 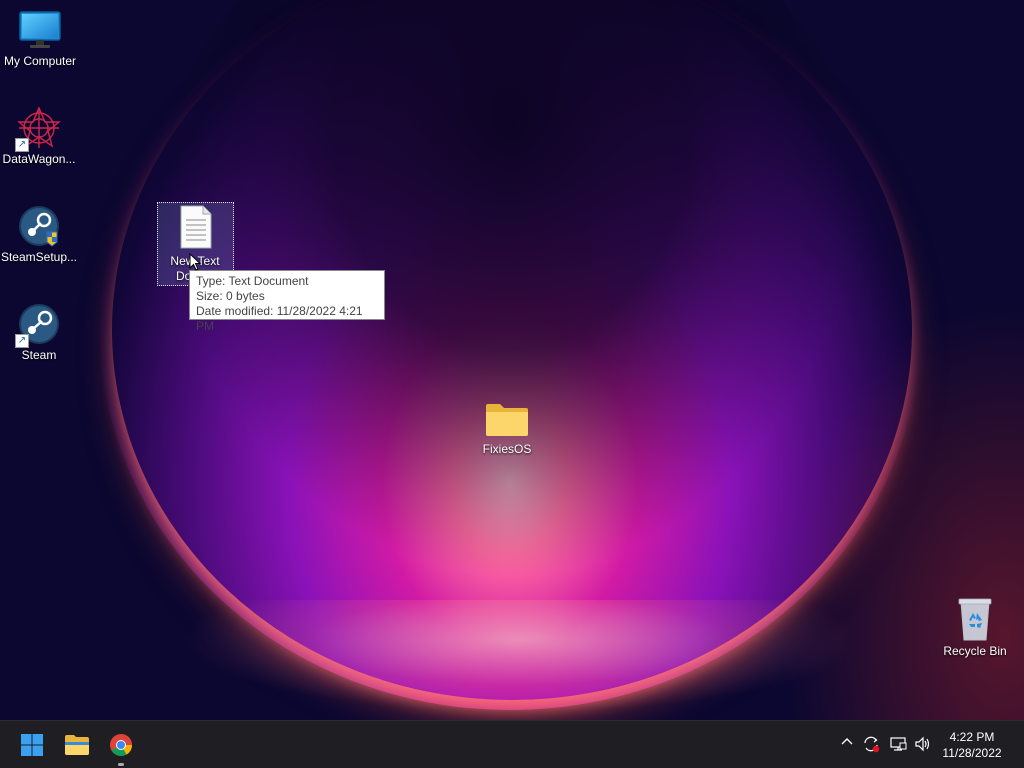 What do you see at coordinates (39, 226) in the screenshot?
I see `steam-setup-icon` at bounding box center [39, 226].